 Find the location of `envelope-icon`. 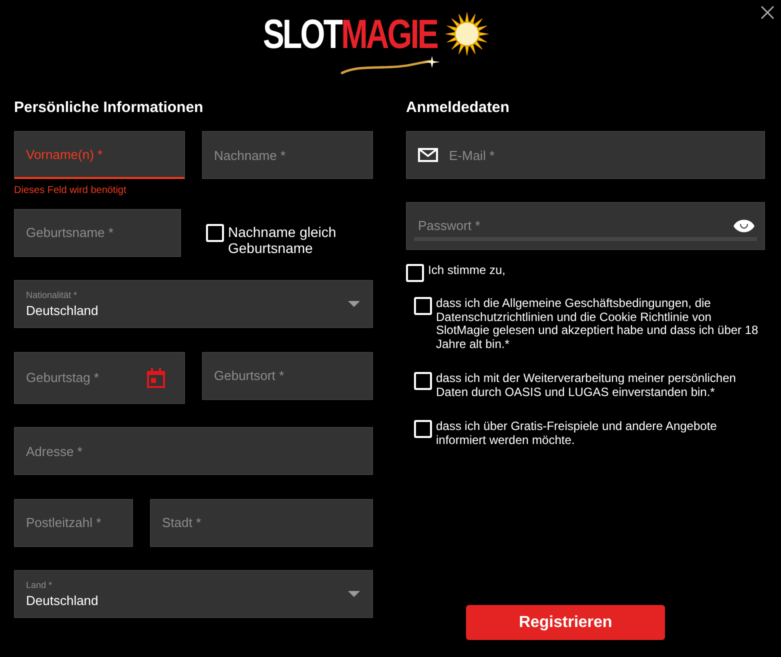

envelope-icon is located at coordinates (428, 155).